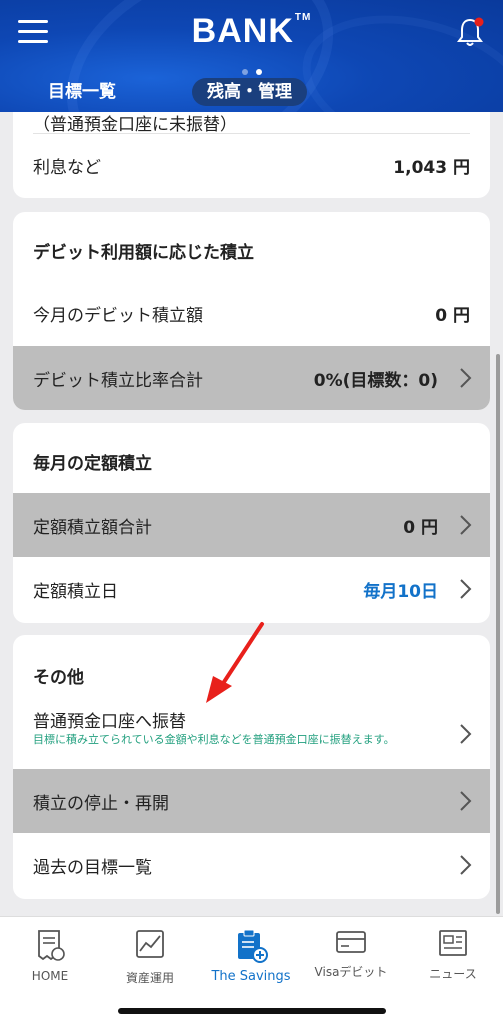 This screenshot has height=1024, width=503. I want to click on past-goals-label: 過去の目標一覧, so click(92, 867).